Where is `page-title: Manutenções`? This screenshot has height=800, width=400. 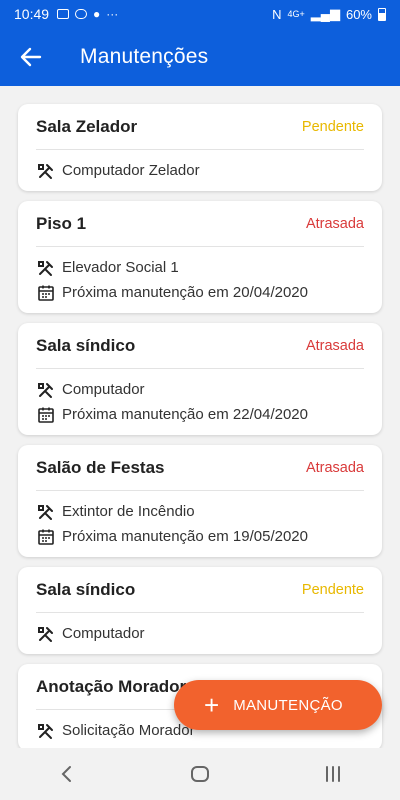
page-title: Manutenções is located at coordinates (144, 56).